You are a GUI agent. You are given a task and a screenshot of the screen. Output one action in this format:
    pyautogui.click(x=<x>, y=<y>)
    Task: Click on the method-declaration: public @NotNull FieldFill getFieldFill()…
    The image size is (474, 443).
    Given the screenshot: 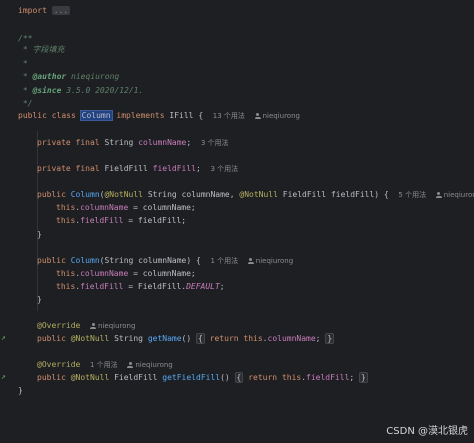 What is the action you would take?
    pyautogui.click(x=202, y=378)
    